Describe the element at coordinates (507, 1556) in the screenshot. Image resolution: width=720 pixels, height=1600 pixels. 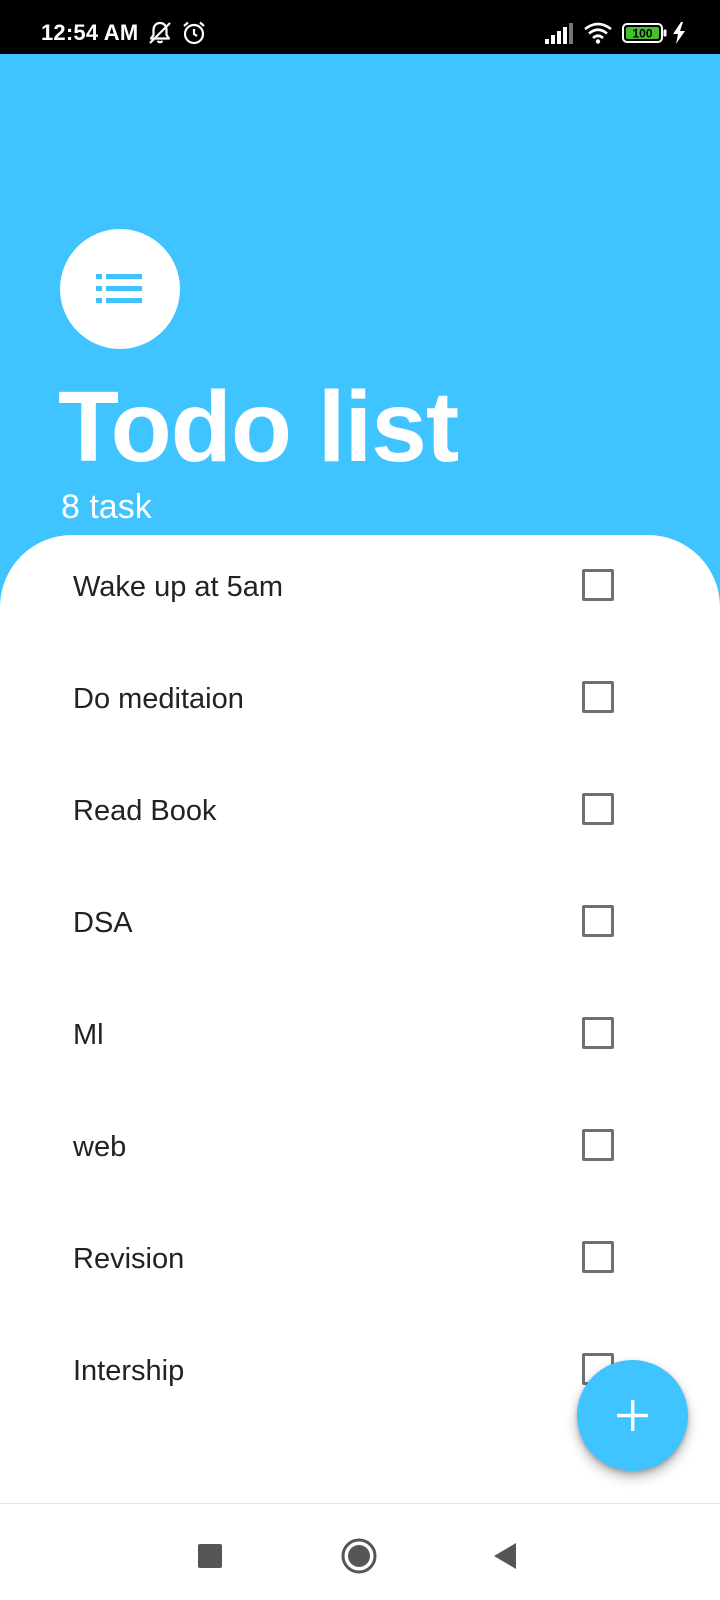
I see `back-triangle-icon` at that location.